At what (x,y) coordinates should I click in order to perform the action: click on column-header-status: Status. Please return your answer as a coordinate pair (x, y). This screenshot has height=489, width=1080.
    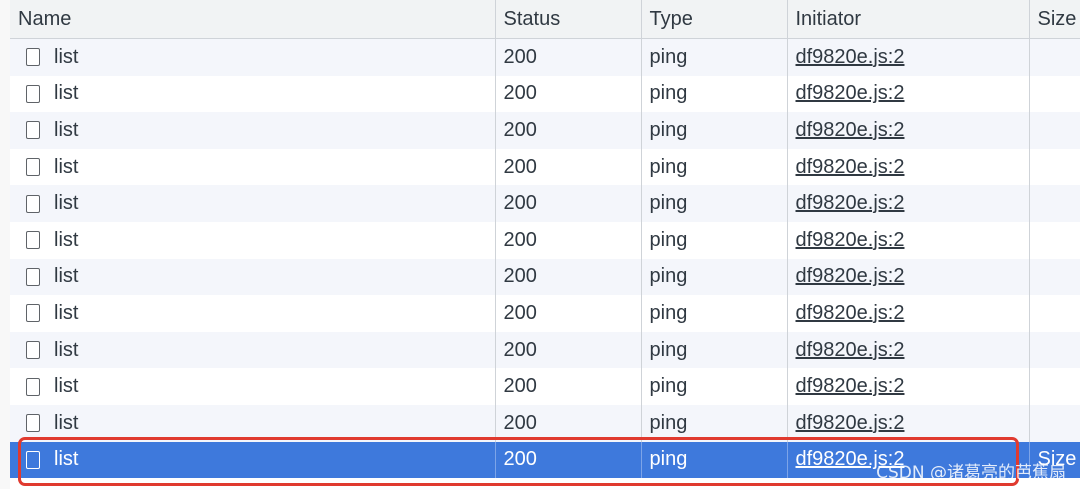
    Looking at the image, I should click on (568, 19).